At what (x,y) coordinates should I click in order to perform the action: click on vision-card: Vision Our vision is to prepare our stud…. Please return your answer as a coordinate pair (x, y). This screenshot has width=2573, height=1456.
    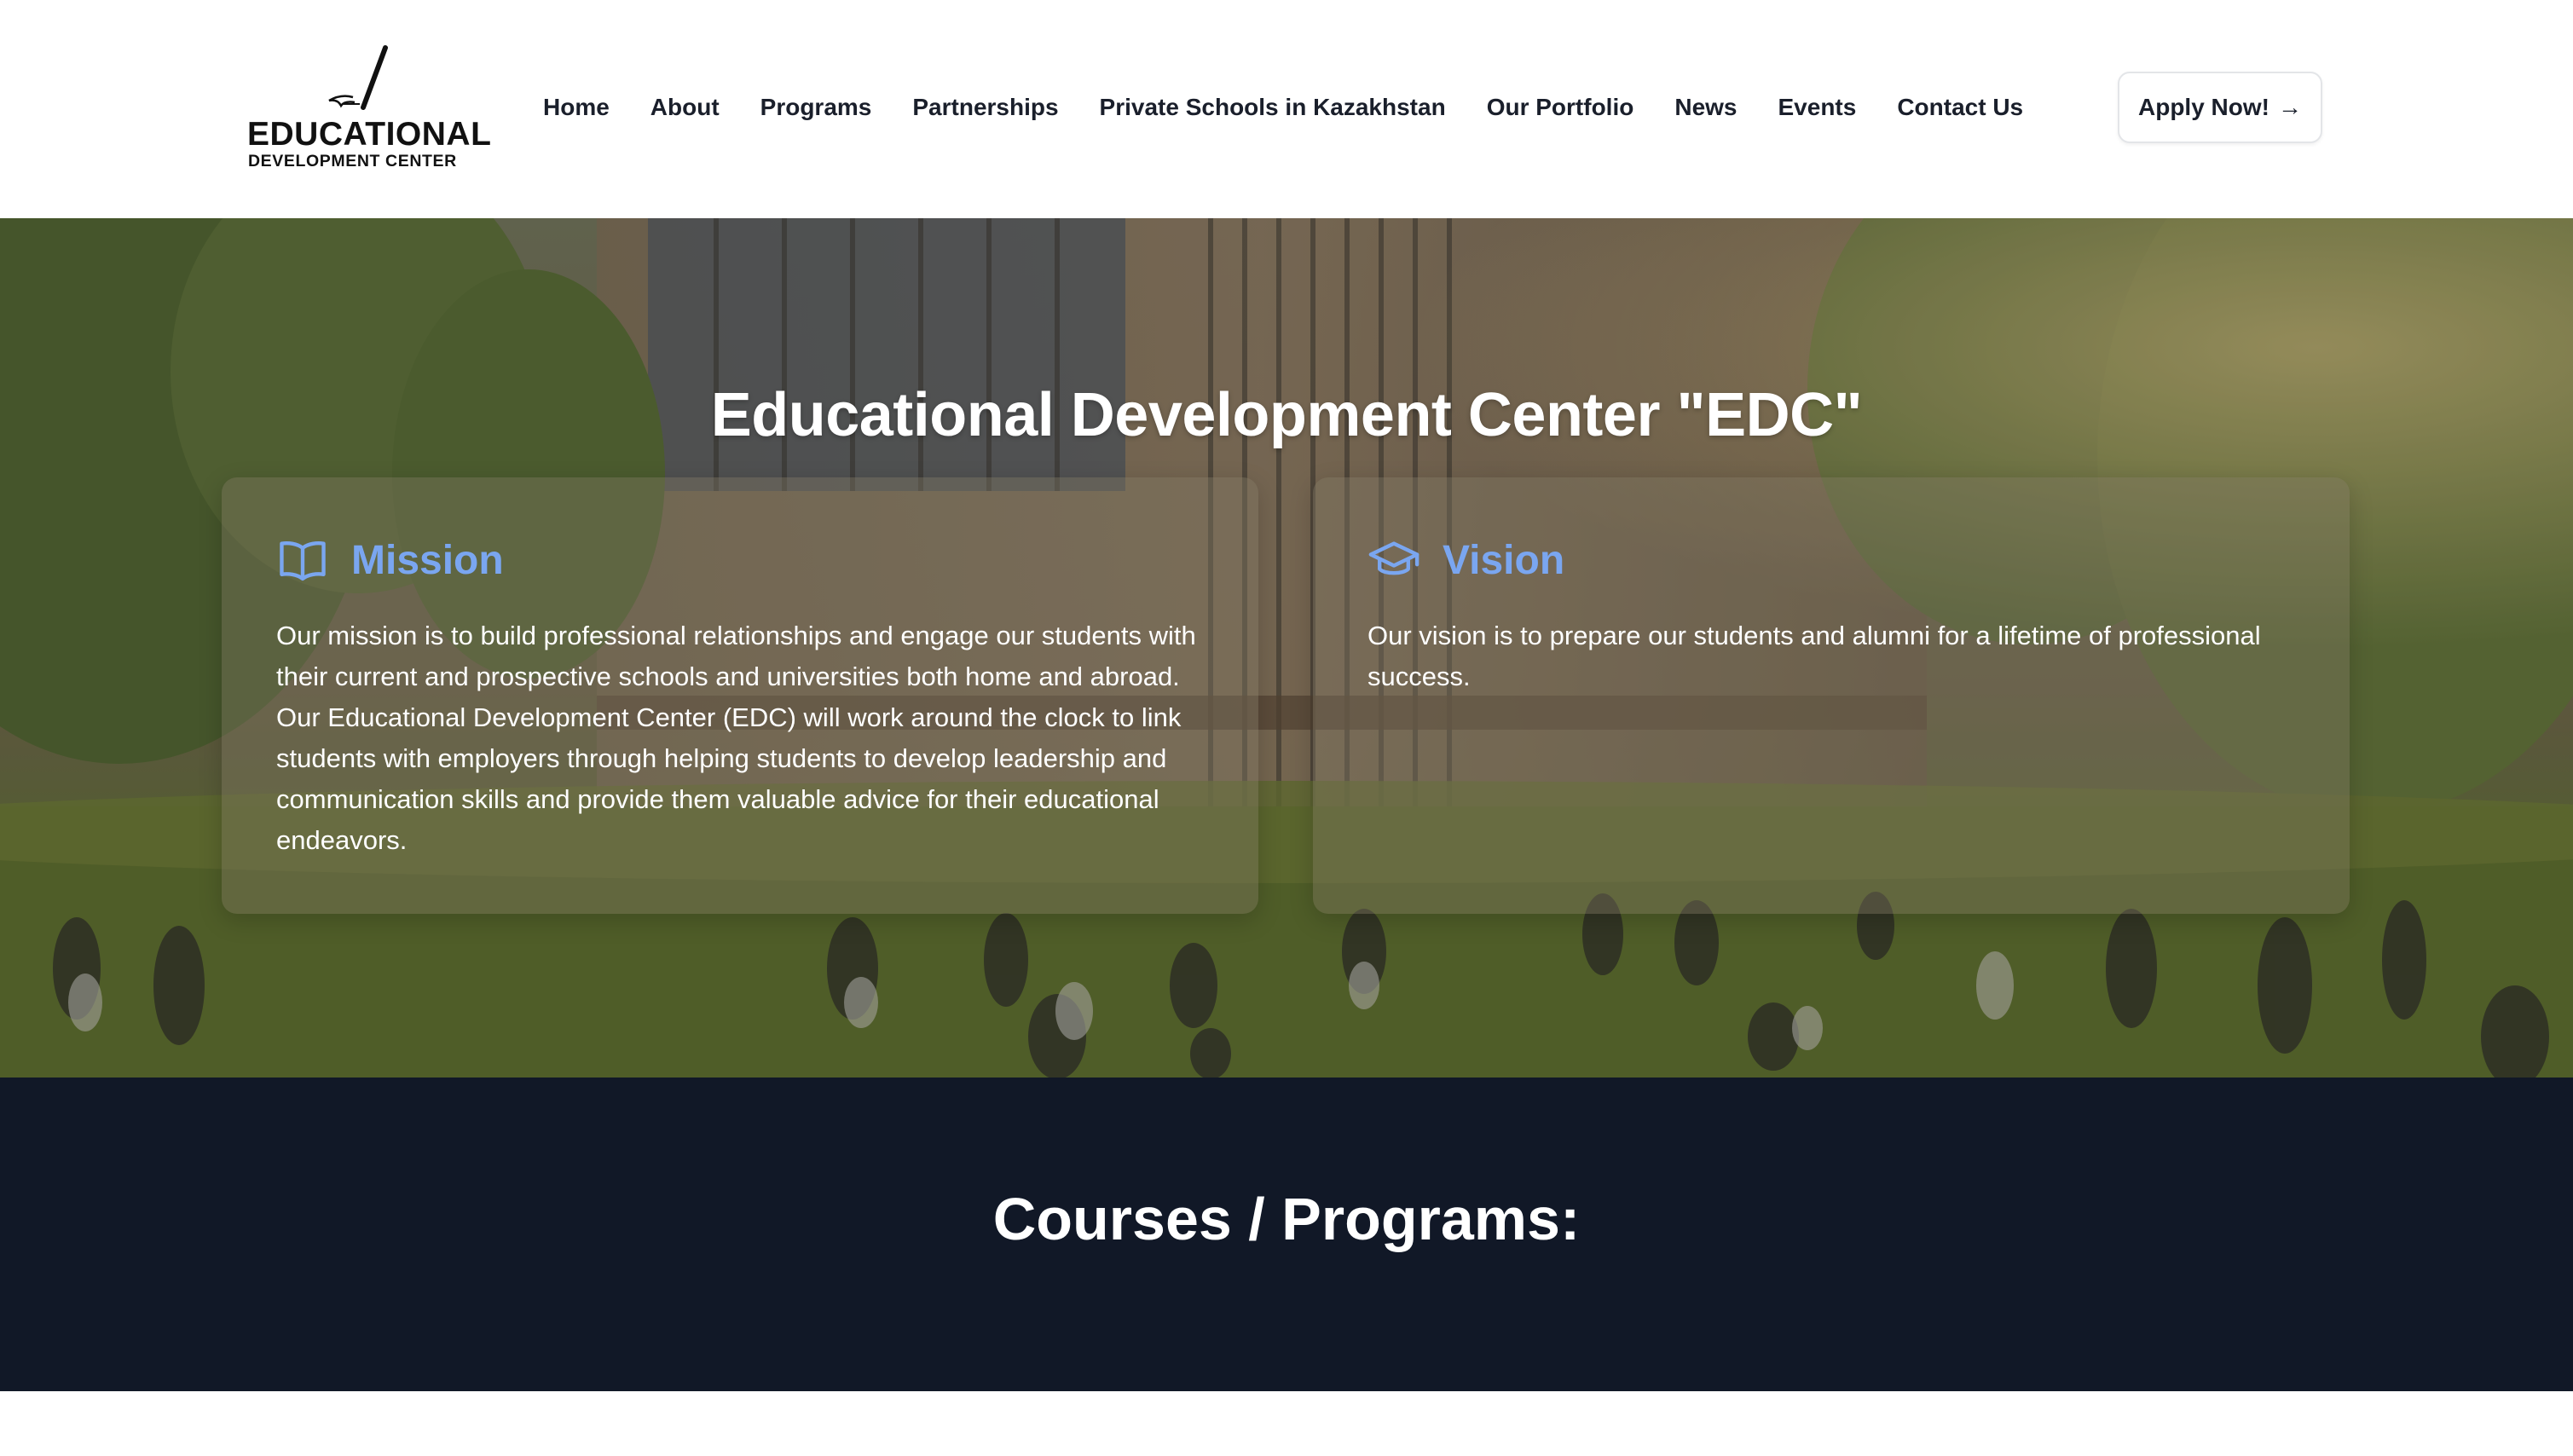
    Looking at the image, I should click on (1831, 695).